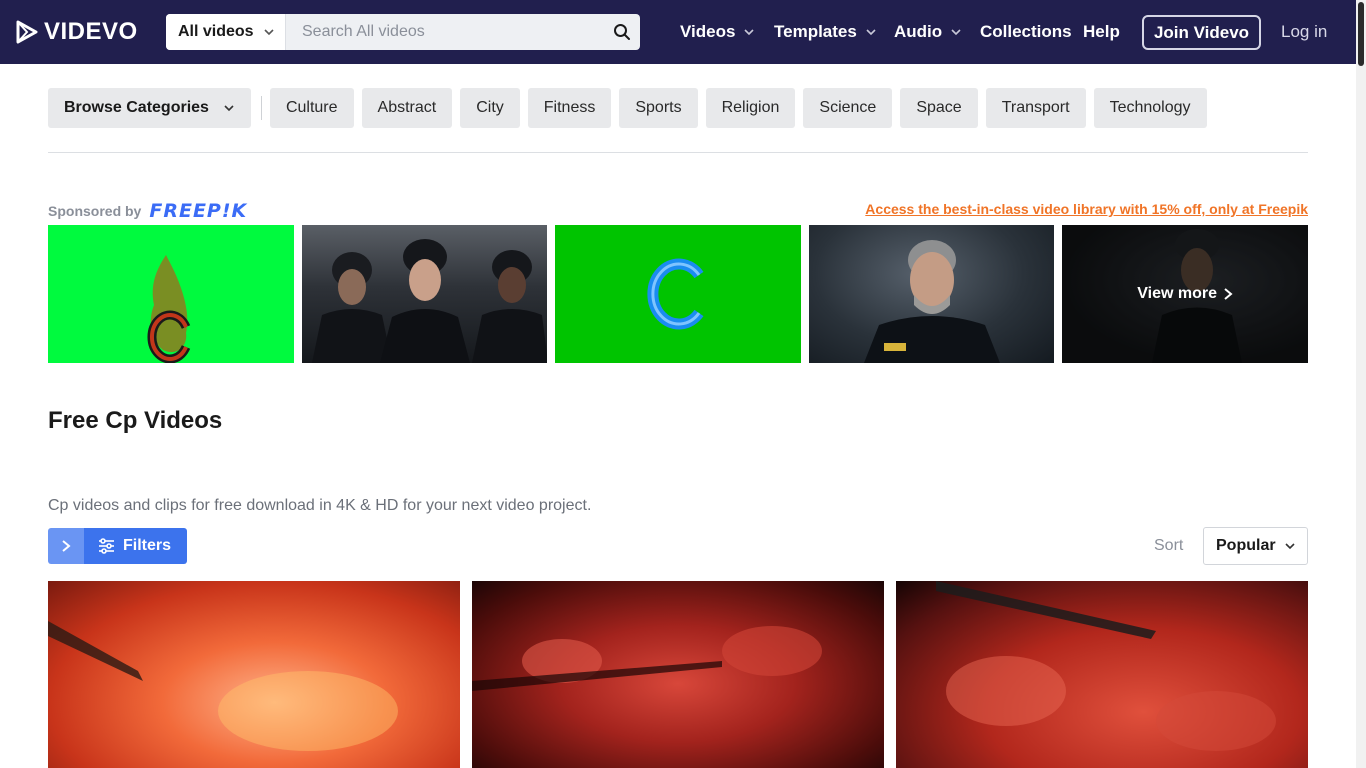 Image resolution: width=1366 pixels, height=768 pixels. What do you see at coordinates (1201, 32) in the screenshot?
I see `join-videvo-button: Join Videvo` at bounding box center [1201, 32].